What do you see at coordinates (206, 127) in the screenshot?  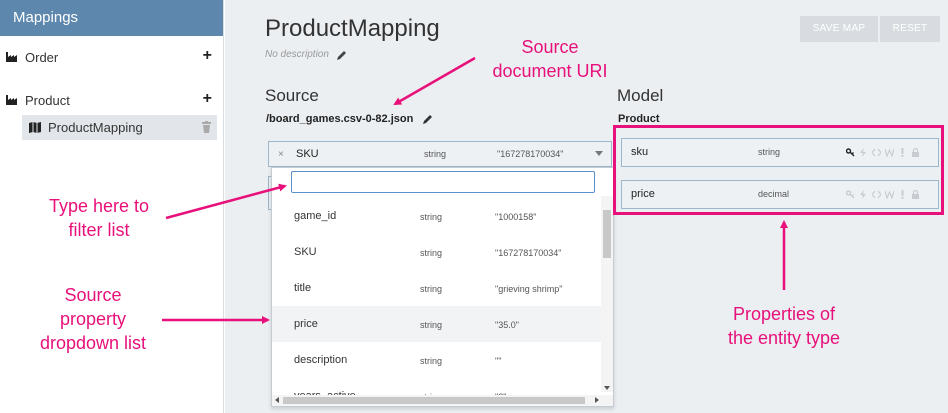 I see `trash-icon` at bounding box center [206, 127].